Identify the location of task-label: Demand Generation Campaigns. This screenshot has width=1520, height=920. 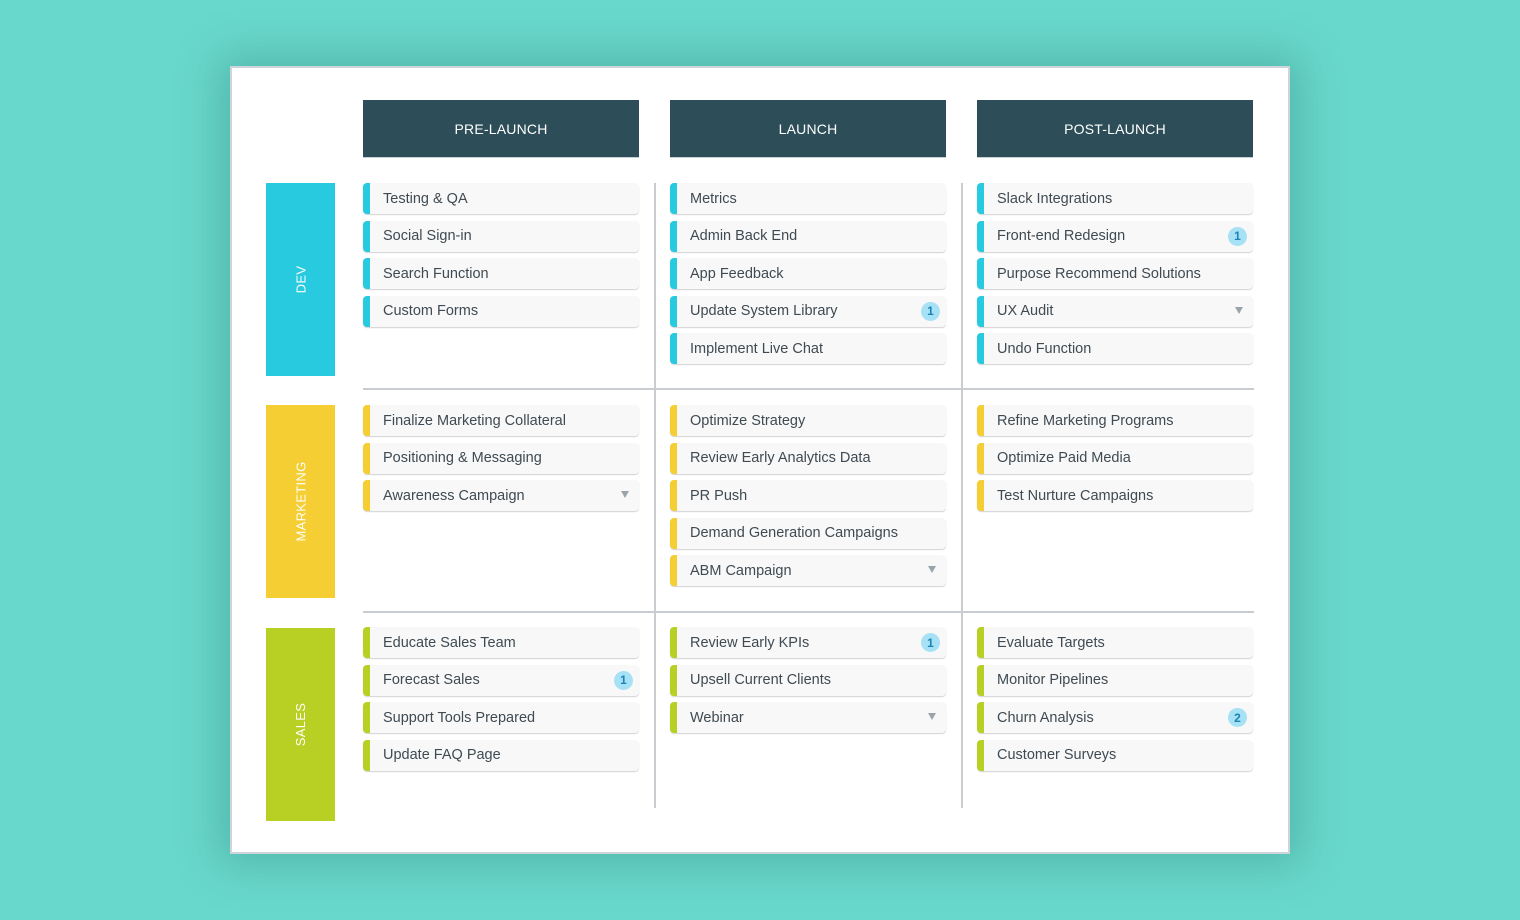
(794, 533).